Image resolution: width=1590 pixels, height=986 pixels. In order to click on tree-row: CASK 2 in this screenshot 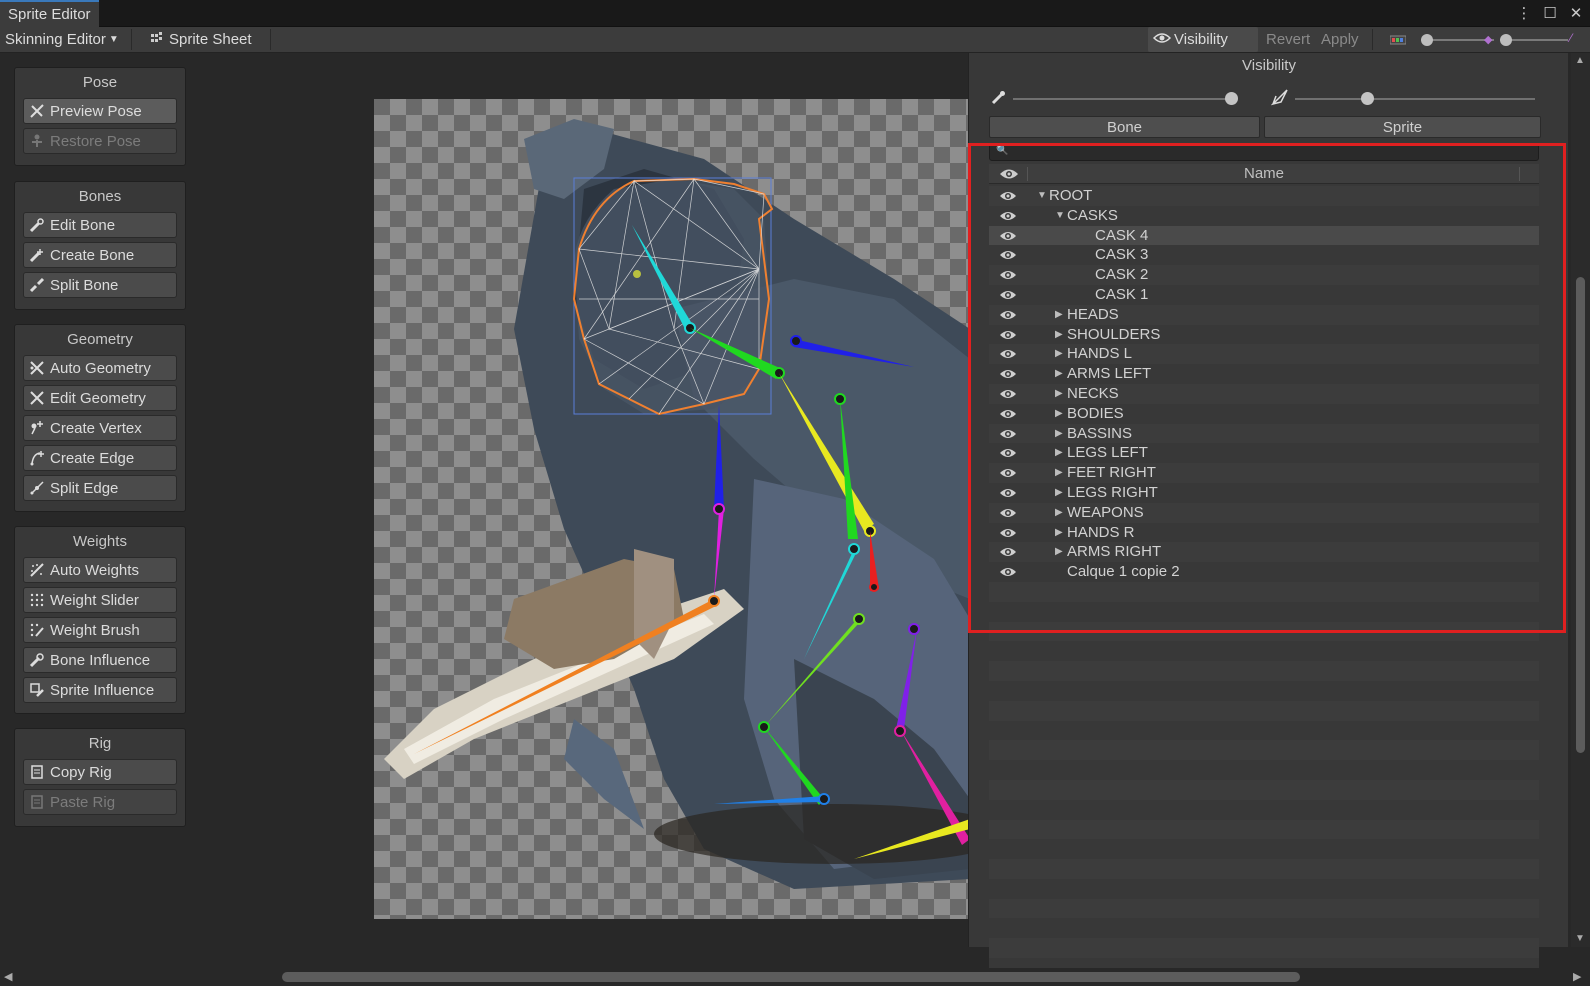, I will do `click(1264, 275)`.